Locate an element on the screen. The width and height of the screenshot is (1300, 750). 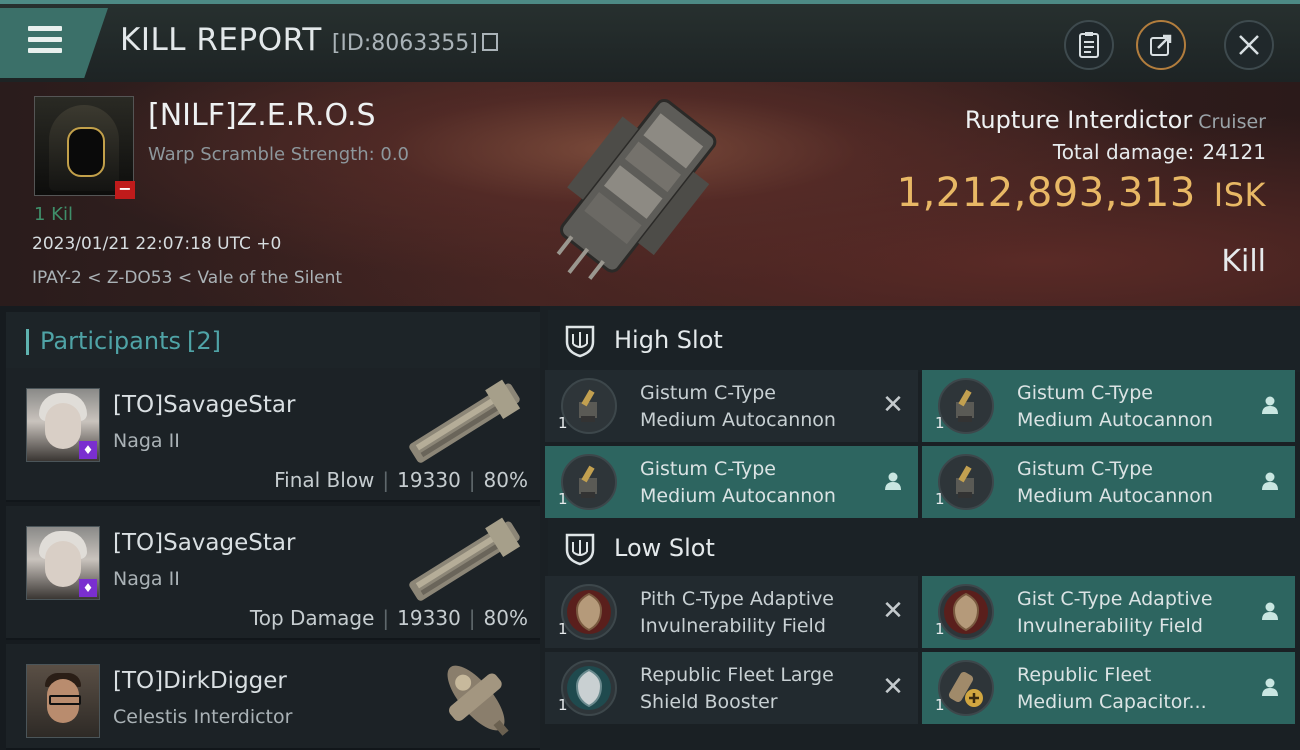
participant-row: [TO]DirkDigger Celestis Interdictor is located at coordinates (273, 697).